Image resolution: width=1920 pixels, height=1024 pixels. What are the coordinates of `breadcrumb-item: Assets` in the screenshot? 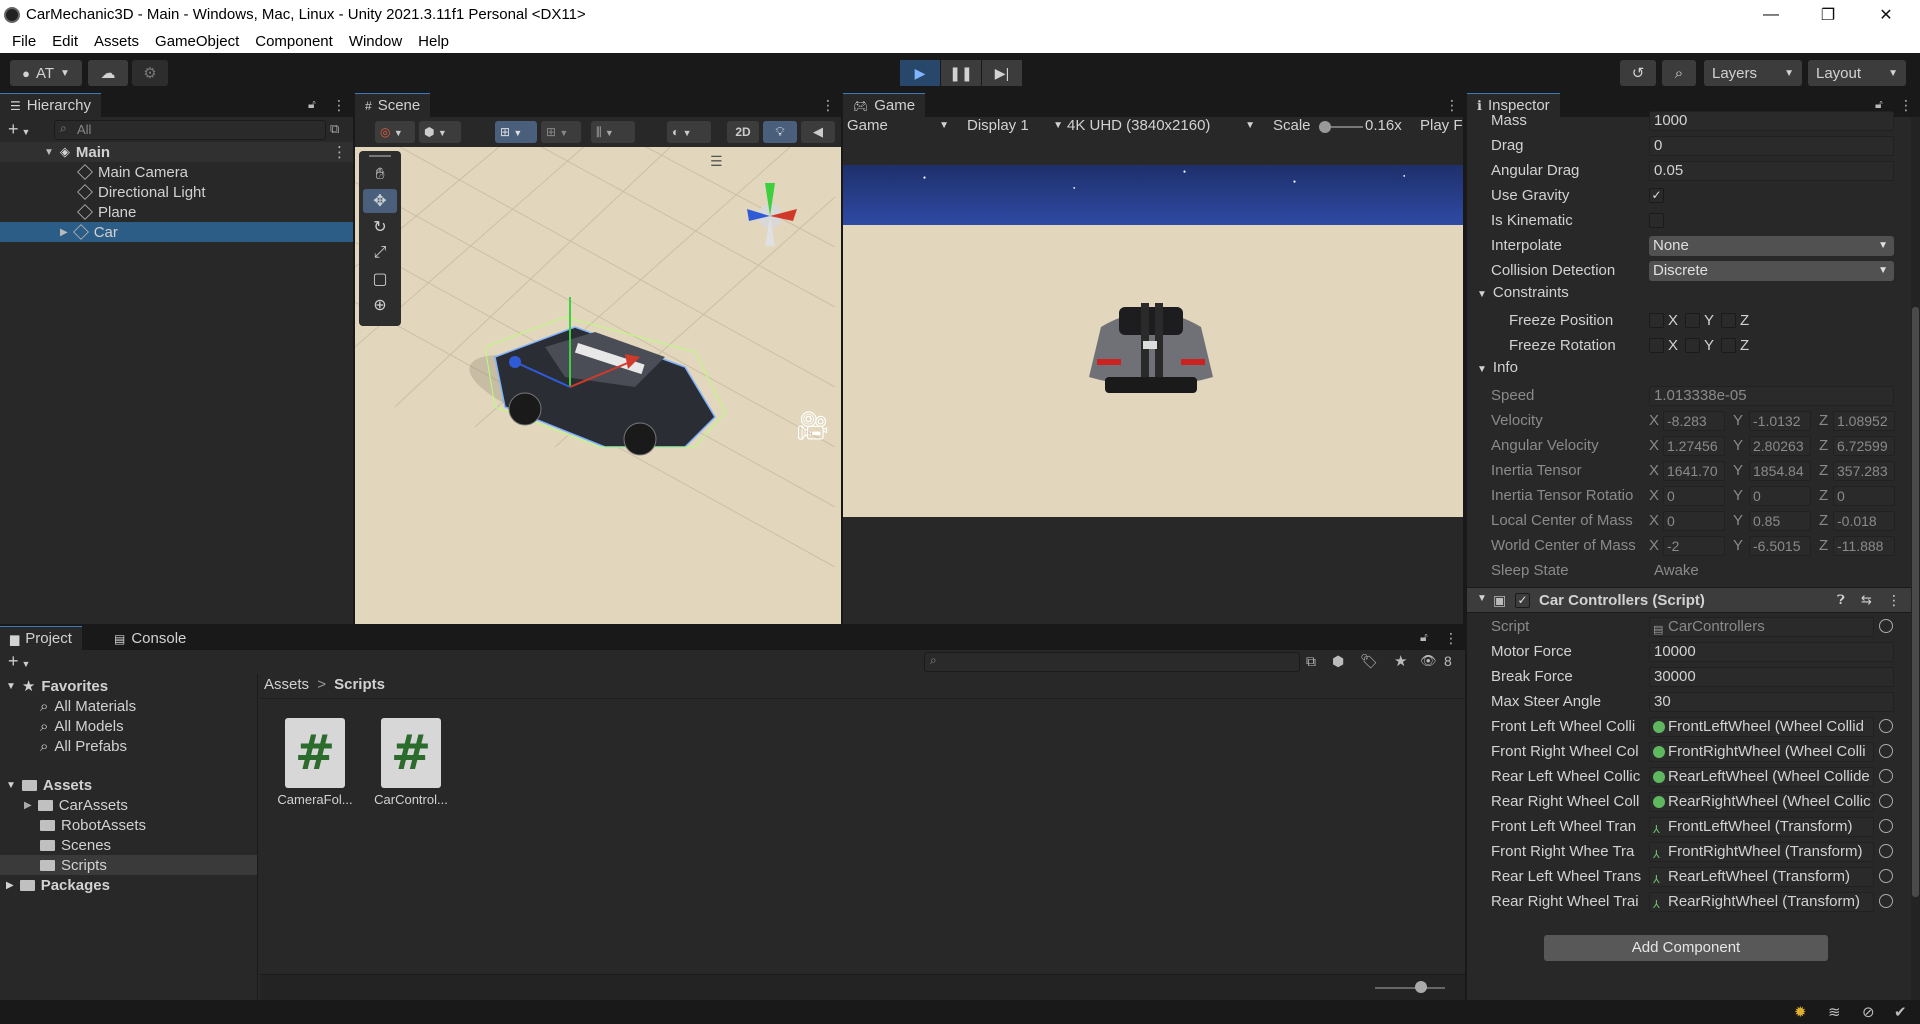 It's located at (286, 684).